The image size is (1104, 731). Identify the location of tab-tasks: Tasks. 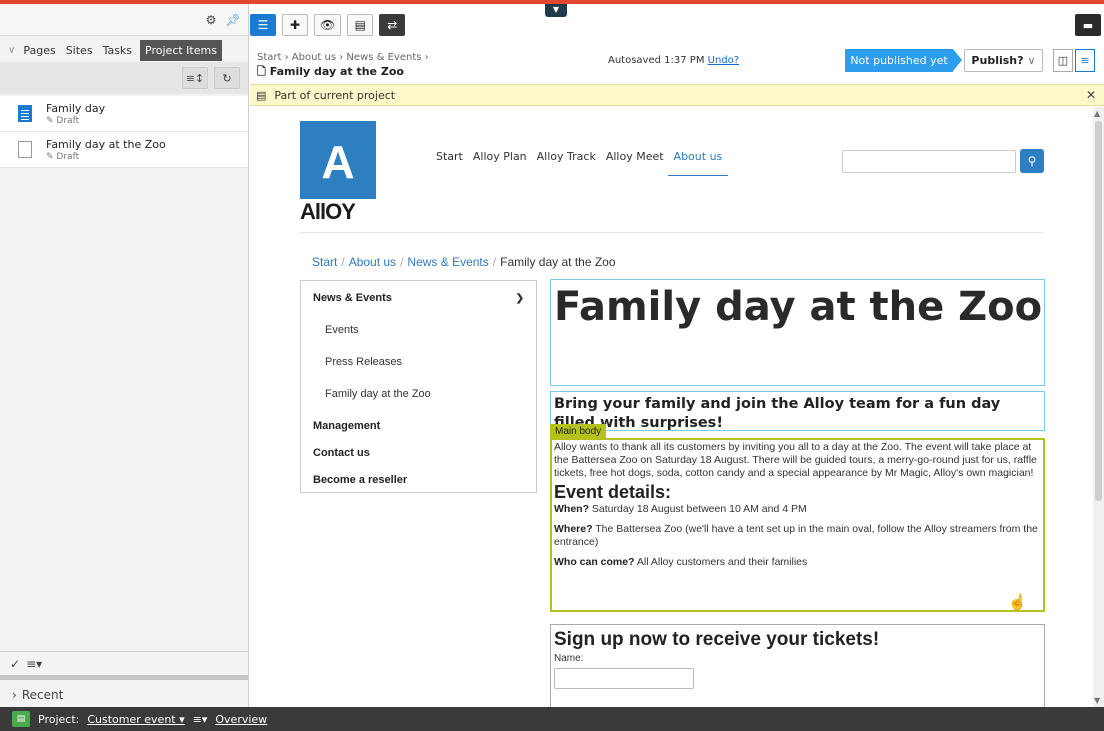
(117, 50).